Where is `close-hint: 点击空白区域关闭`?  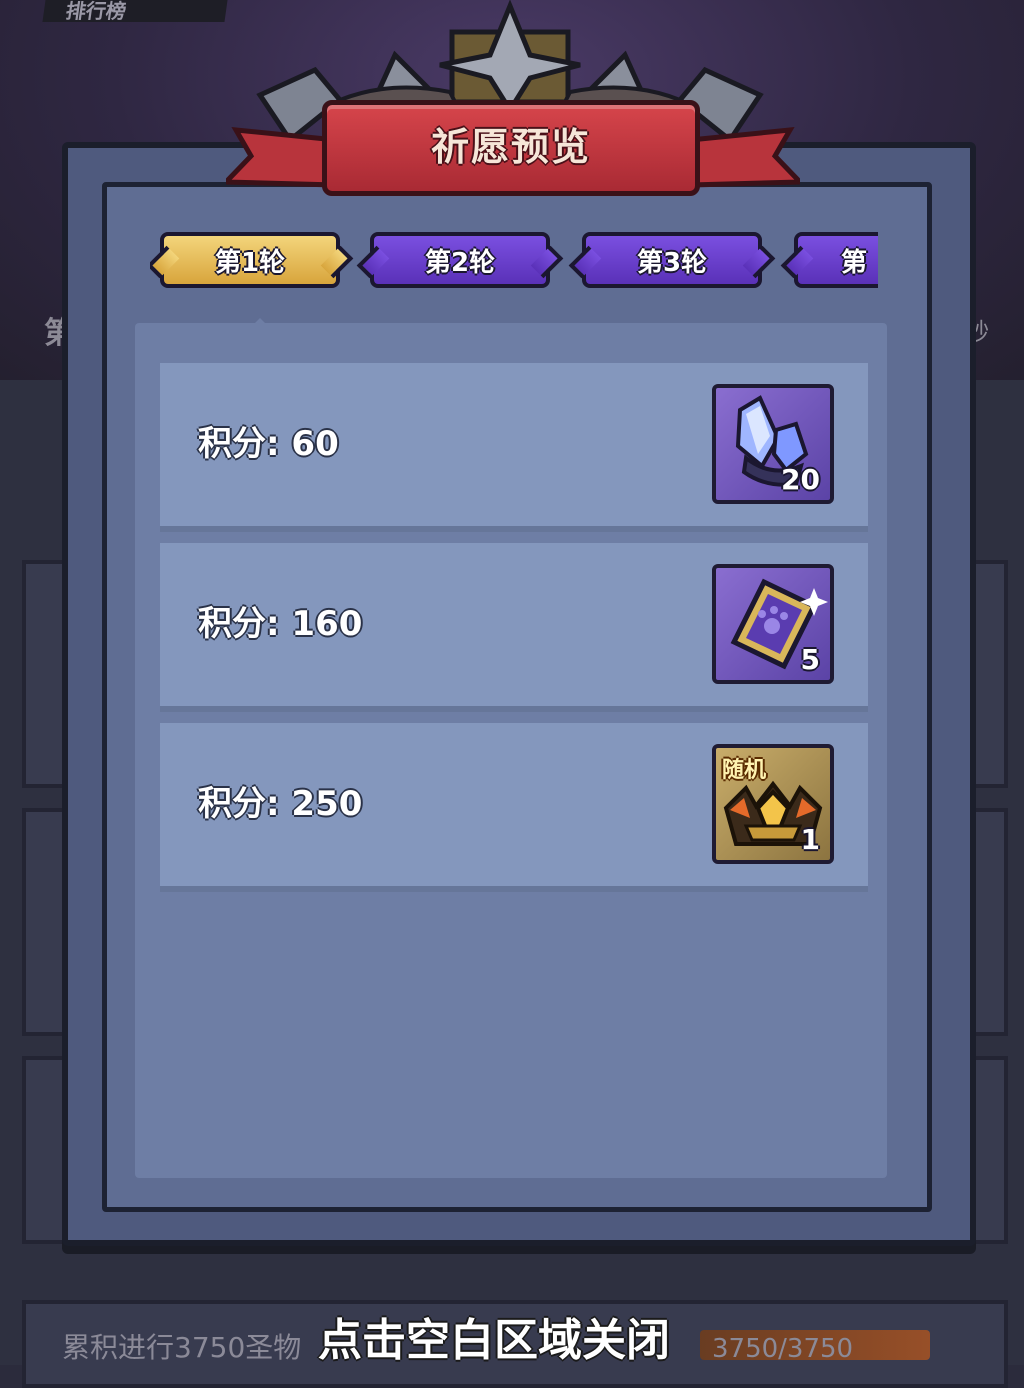
close-hint: 点击空白区域关闭 is located at coordinates (514, 1340).